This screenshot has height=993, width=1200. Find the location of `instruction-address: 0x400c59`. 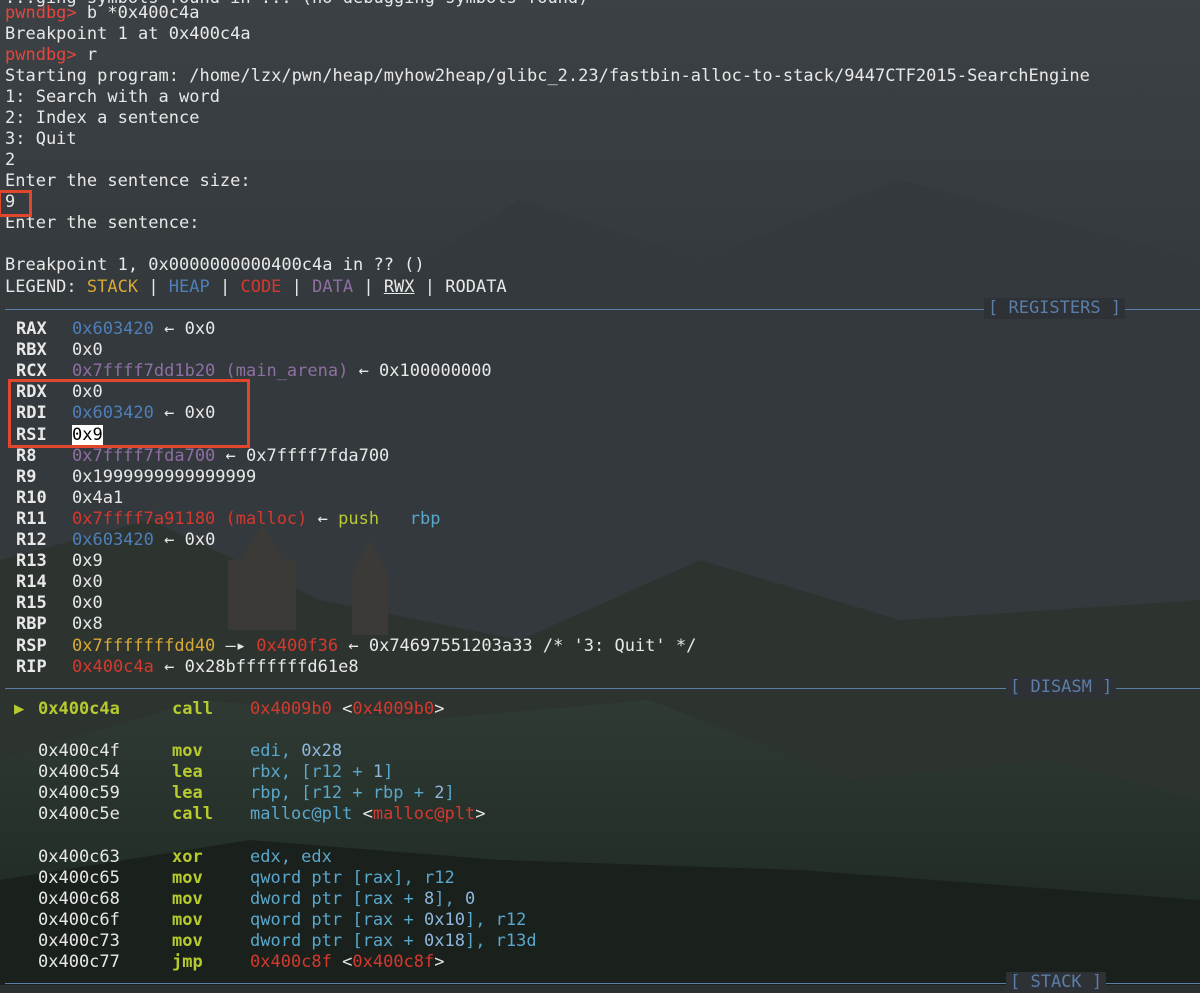

instruction-address: 0x400c59 is located at coordinates (79, 793).